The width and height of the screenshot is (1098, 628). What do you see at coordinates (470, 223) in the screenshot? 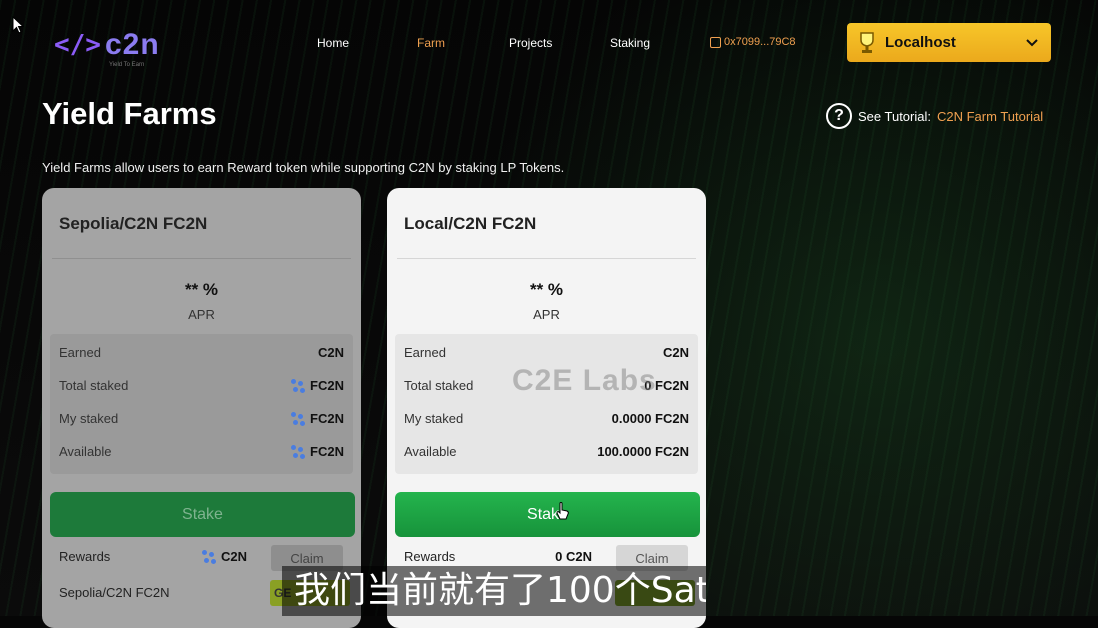
I see `farm-title: Local/C2N FC2N` at bounding box center [470, 223].